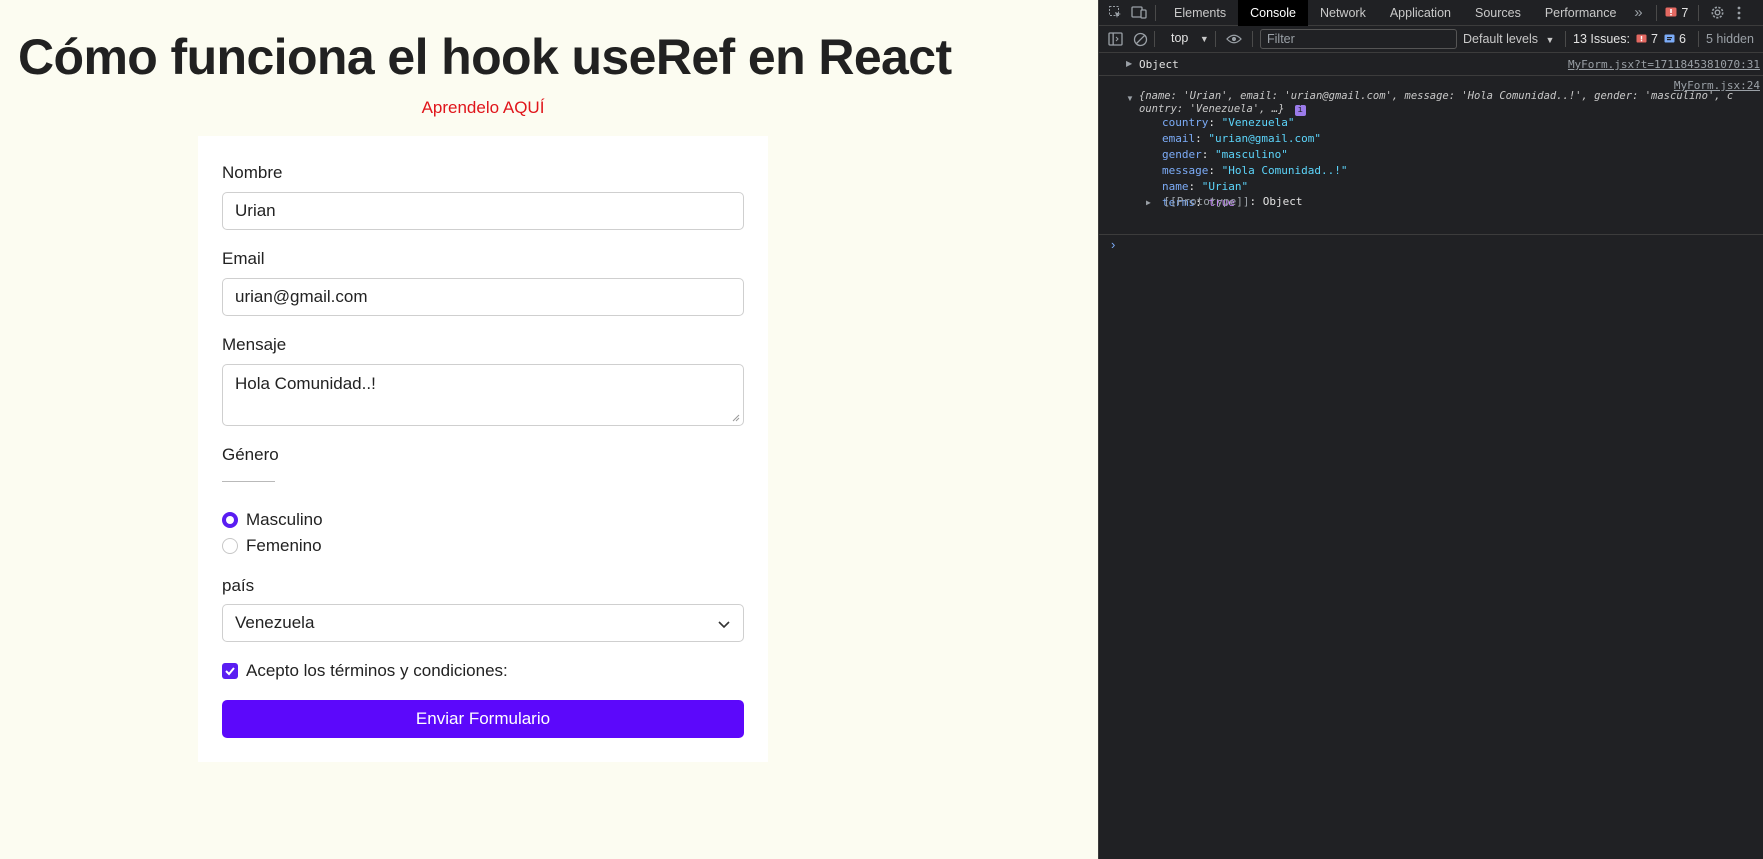  Describe the element at coordinates (483, 211) in the screenshot. I see `name-input: Urian` at that location.